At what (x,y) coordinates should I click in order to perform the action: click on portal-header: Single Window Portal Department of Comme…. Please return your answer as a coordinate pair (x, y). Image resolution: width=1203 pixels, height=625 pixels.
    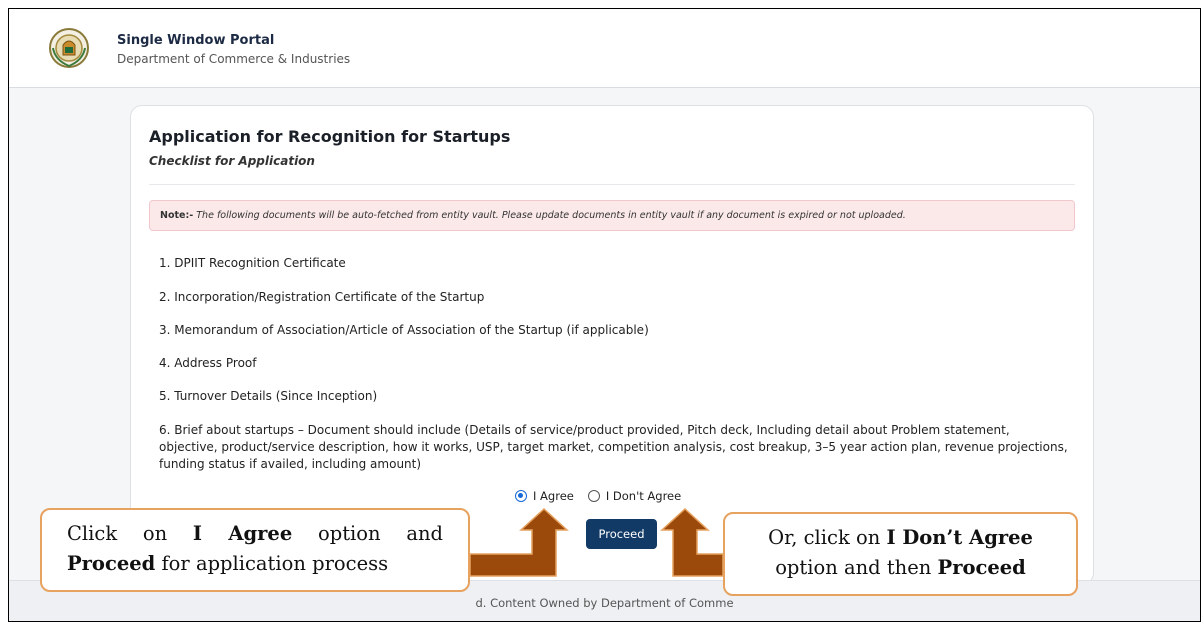
    Looking at the image, I should click on (604, 48).